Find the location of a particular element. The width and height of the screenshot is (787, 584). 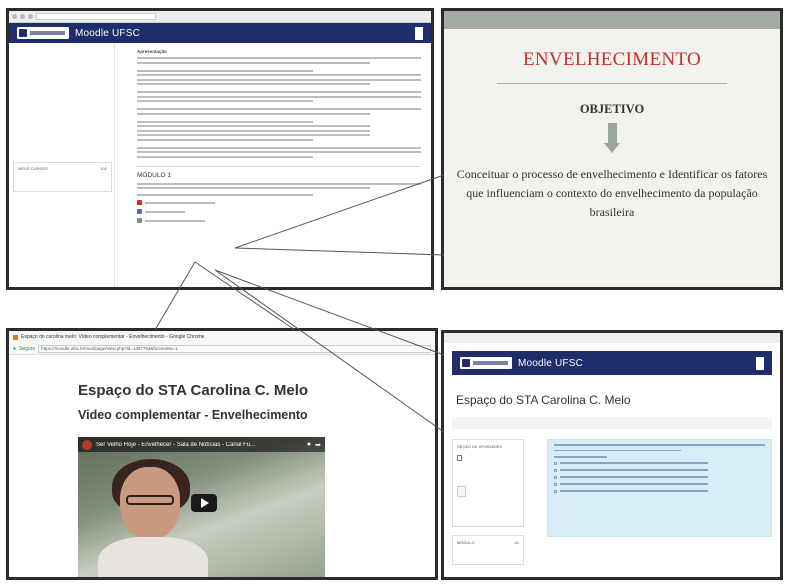

breadcrumb is located at coordinates (612, 423).